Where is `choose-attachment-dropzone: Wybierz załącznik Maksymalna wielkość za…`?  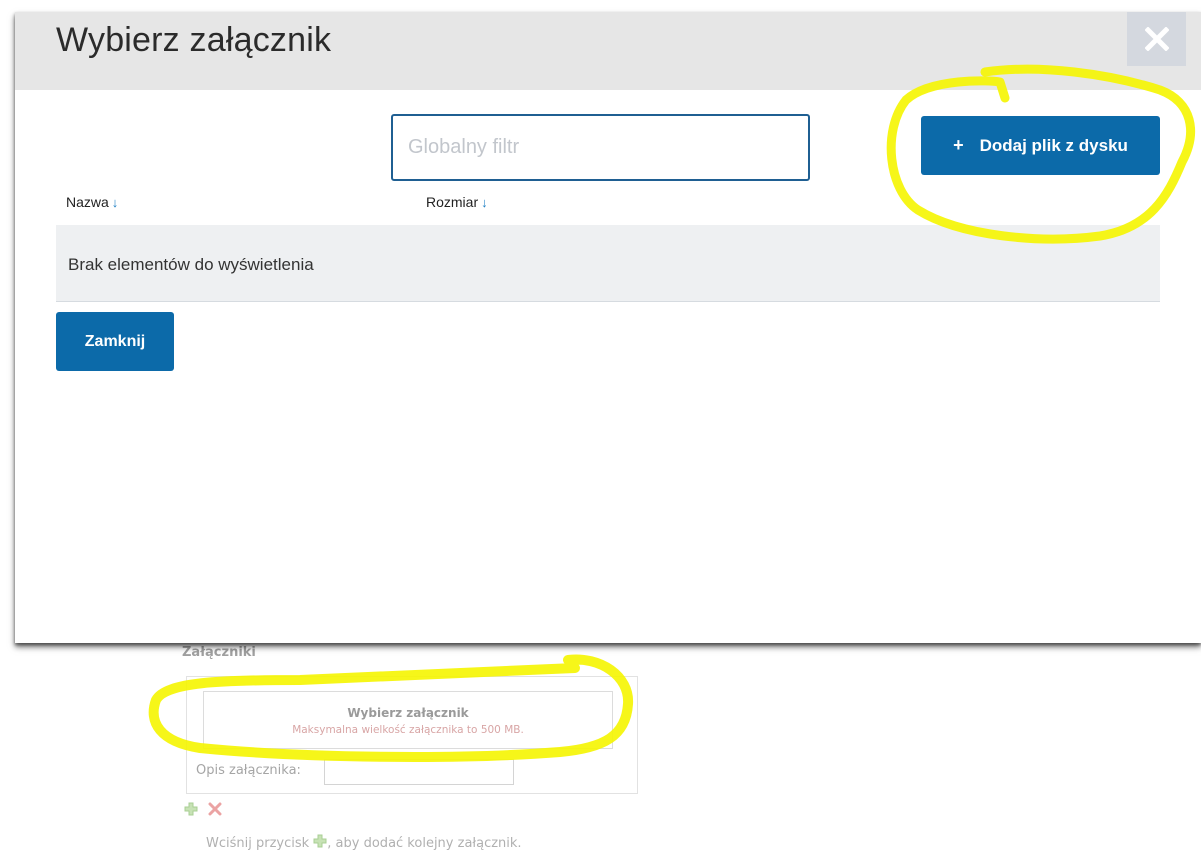
choose-attachment-dropzone: Wybierz załącznik Maksymalna wielkość za… is located at coordinates (408, 720).